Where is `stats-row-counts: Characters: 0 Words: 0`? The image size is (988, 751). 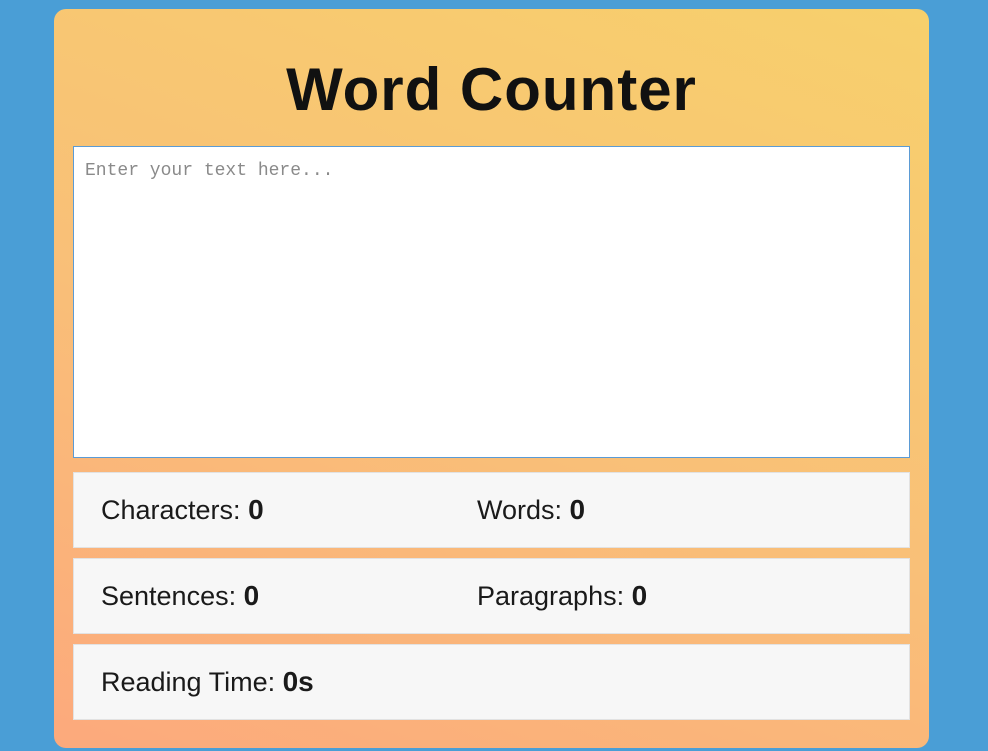 stats-row-counts: Characters: 0 Words: 0 is located at coordinates (491, 510).